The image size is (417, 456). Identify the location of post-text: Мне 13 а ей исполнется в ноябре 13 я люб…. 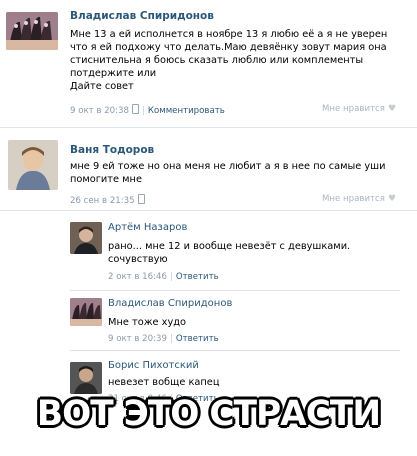
(229, 60).